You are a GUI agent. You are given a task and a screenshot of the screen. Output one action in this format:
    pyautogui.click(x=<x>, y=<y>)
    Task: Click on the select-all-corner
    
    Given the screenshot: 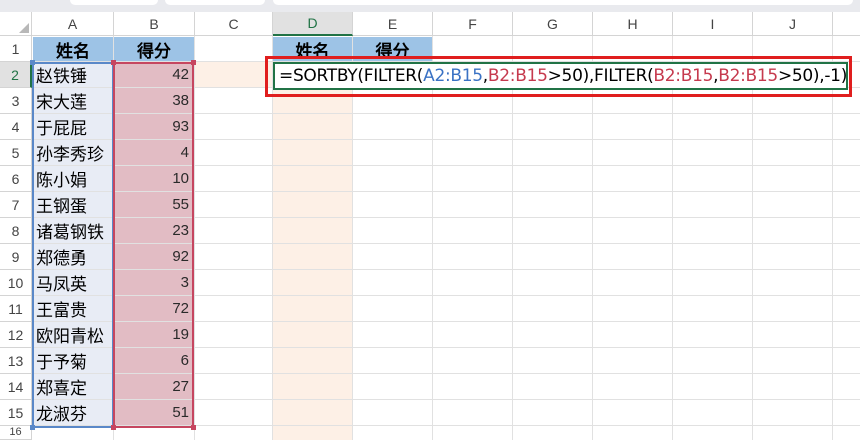 What is the action you would take?
    pyautogui.click(x=16, y=24)
    